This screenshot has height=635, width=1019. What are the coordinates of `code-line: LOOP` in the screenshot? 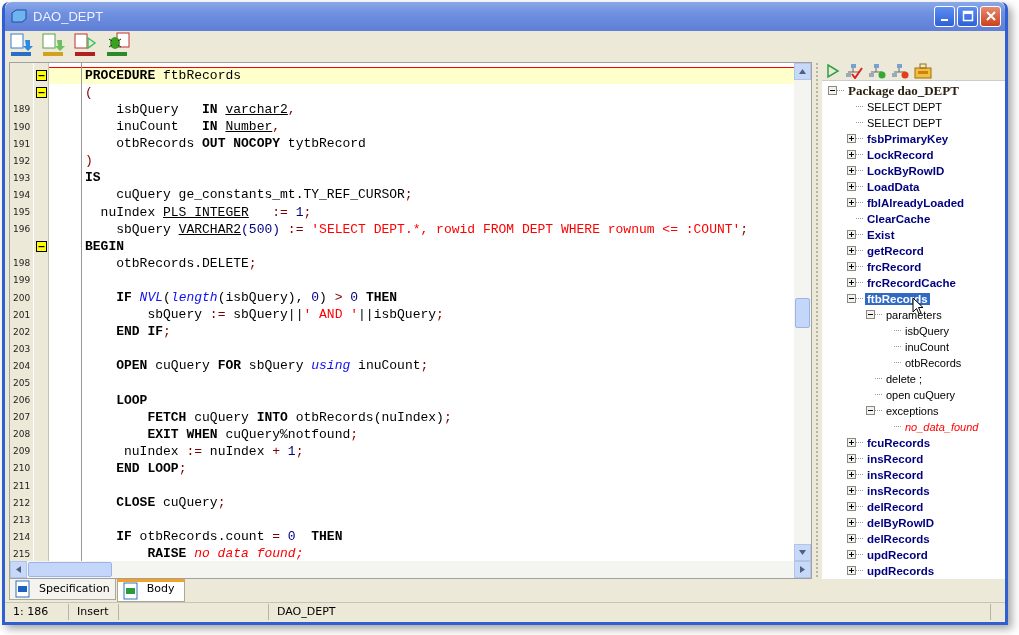 It's located at (131, 400).